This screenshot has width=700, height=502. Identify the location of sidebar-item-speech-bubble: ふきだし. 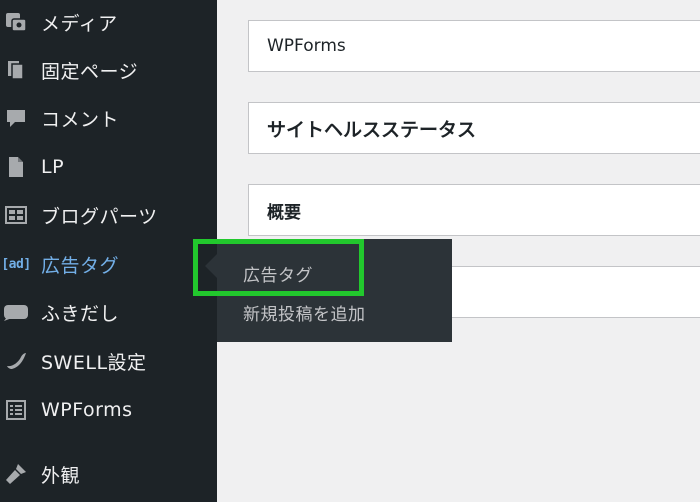
(108, 312).